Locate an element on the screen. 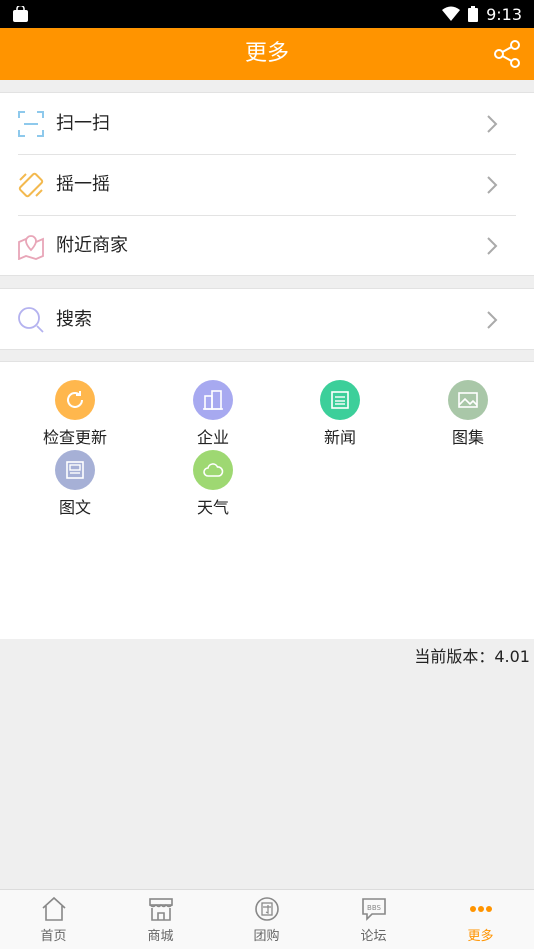  tab-label: 论坛 is located at coordinates (373, 936).